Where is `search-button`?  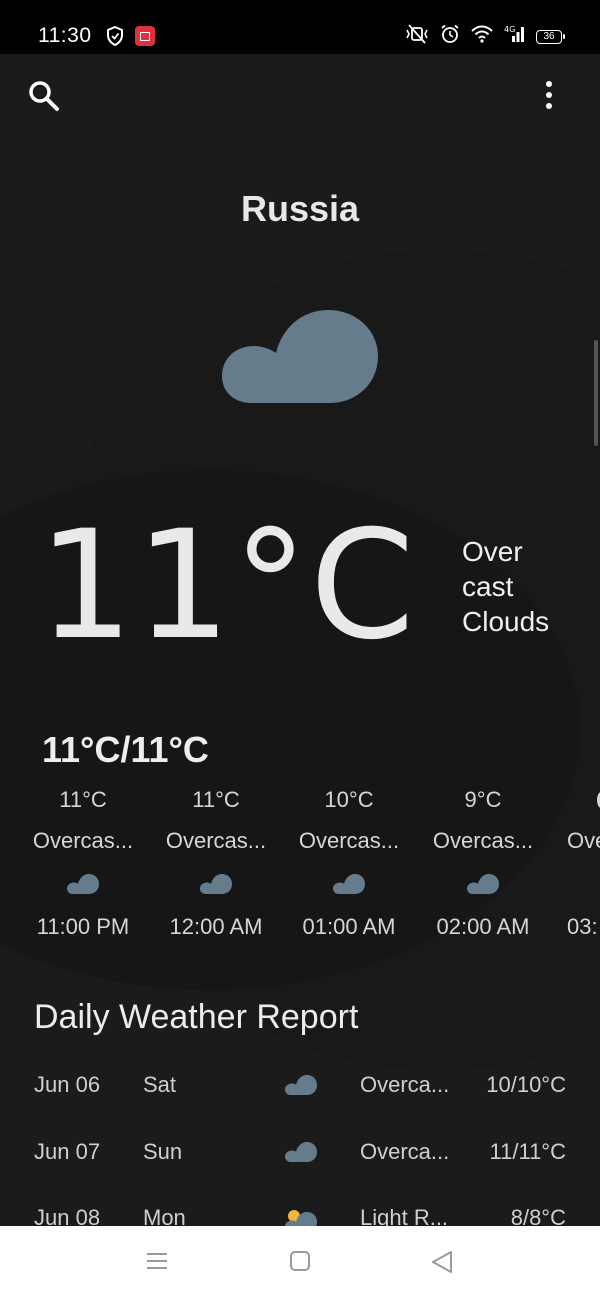 search-button is located at coordinates (44, 96).